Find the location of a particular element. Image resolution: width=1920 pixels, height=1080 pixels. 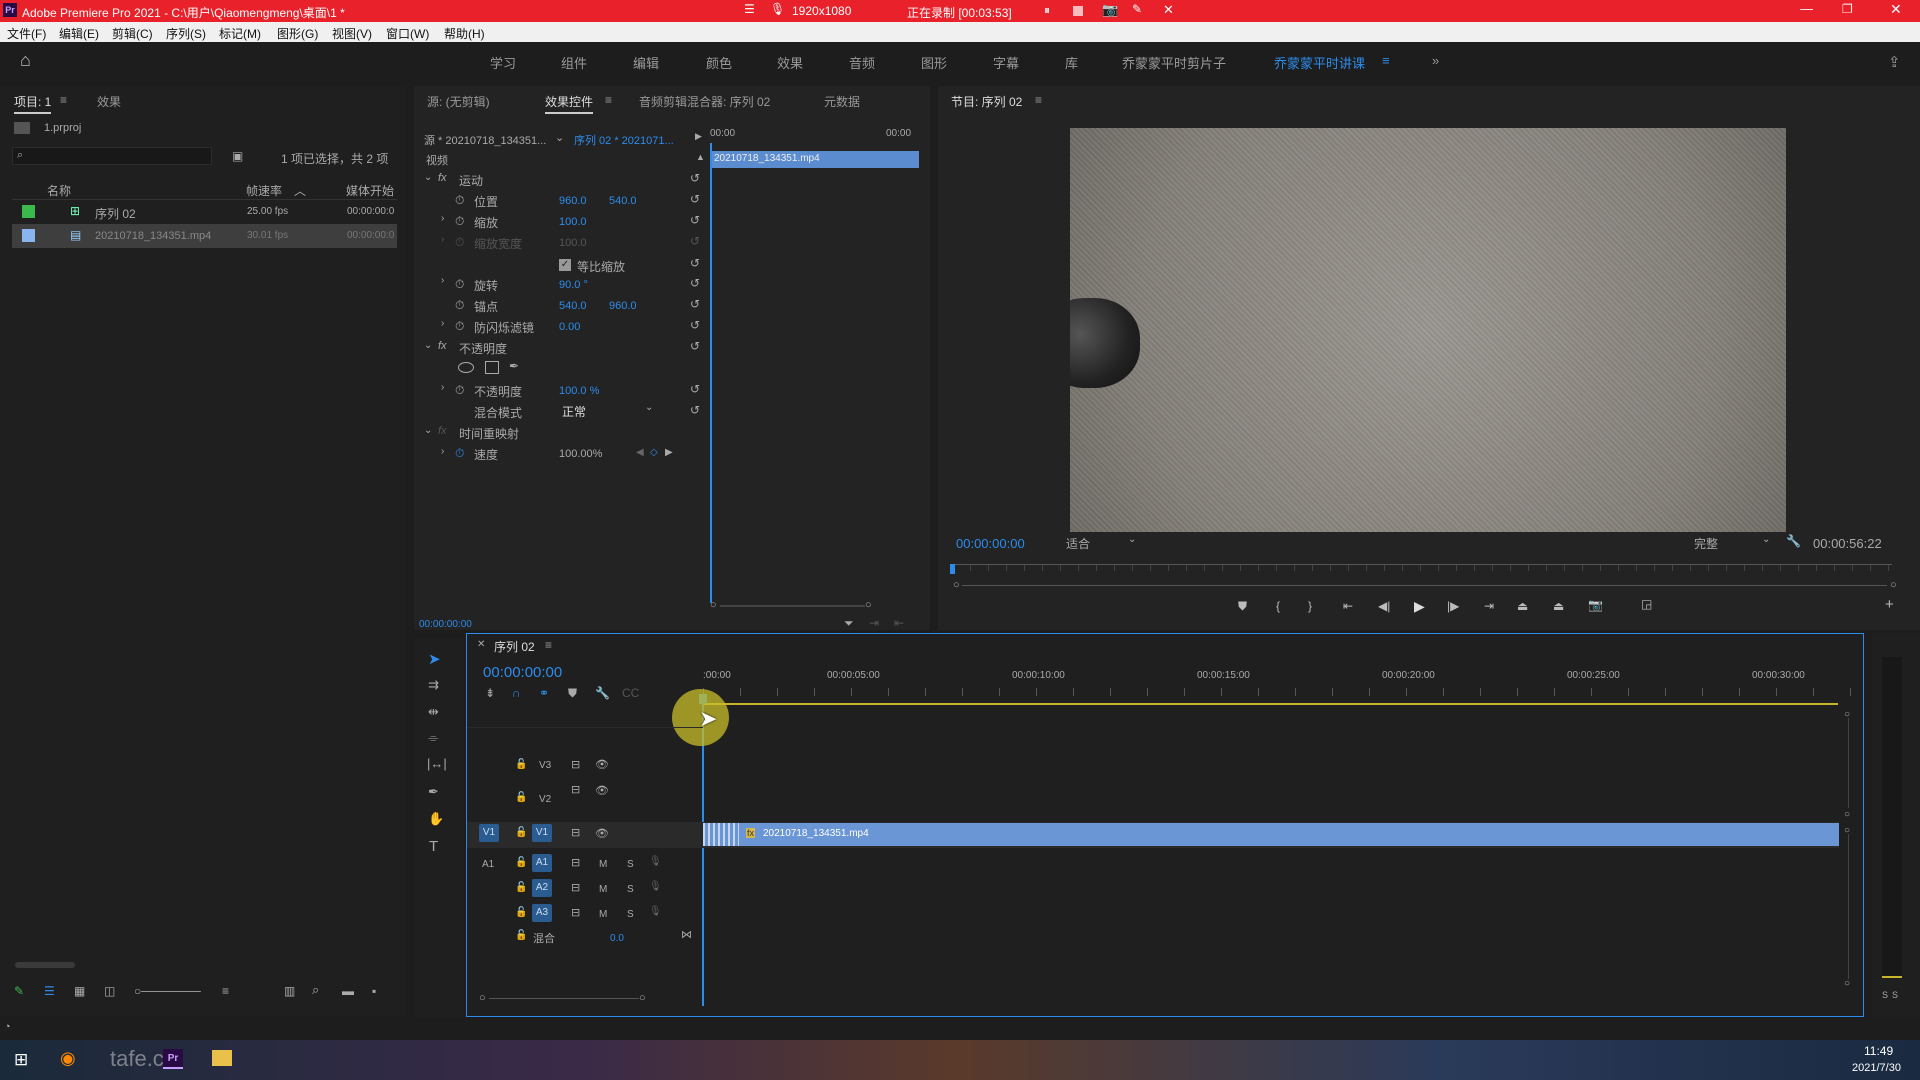

new-bin-footer-icon: ▬ is located at coordinates (348, 991).